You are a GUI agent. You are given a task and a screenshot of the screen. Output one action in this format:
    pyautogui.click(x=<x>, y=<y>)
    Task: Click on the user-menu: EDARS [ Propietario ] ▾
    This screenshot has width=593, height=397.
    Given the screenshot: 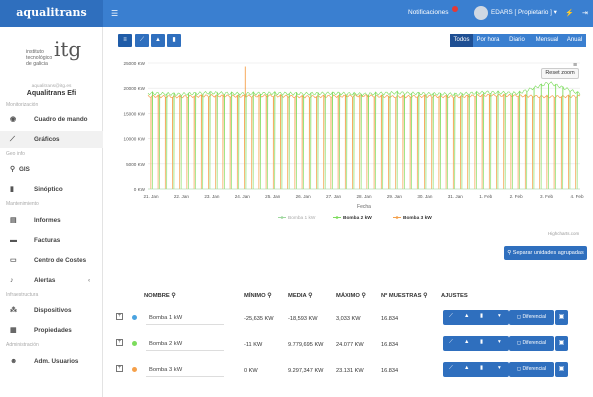 What is the action you would take?
    pyautogui.click(x=524, y=12)
    